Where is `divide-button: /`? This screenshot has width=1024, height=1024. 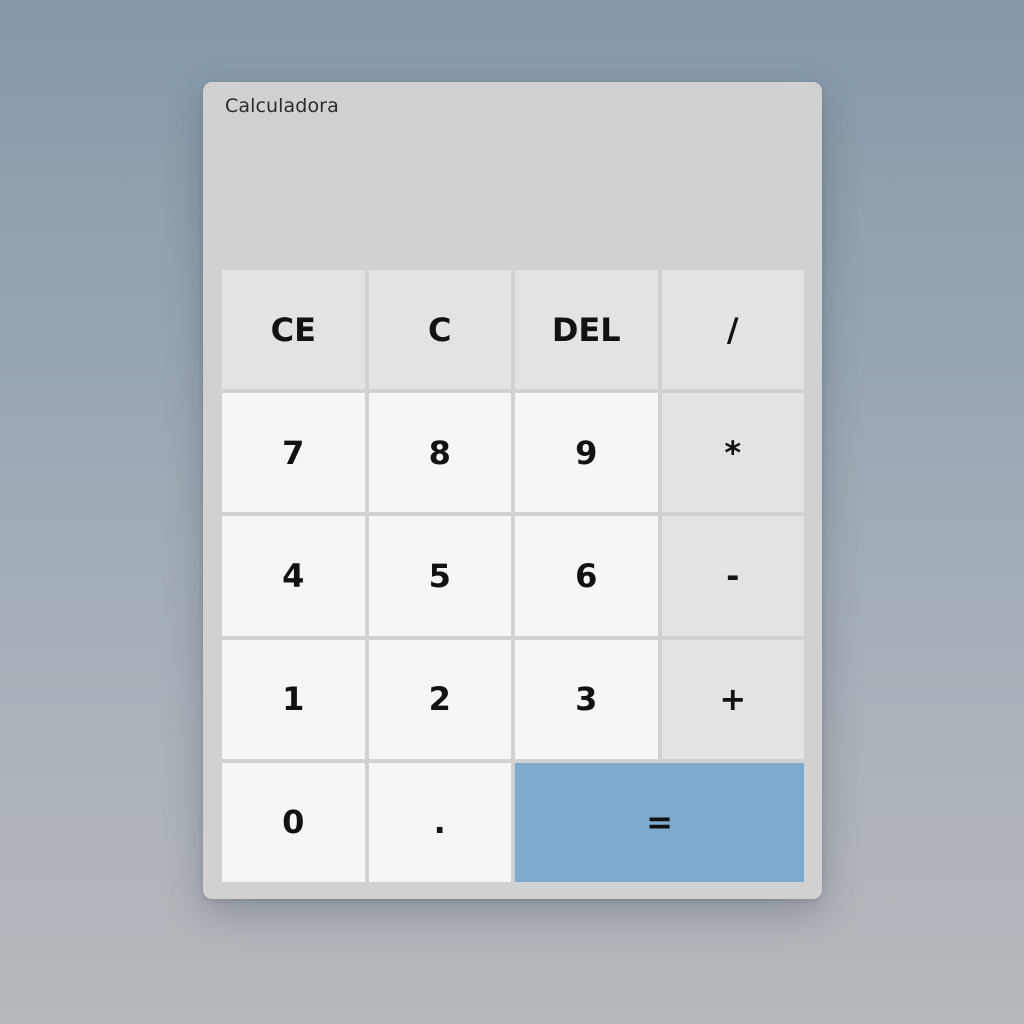
divide-button: / is located at coordinates (732, 330).